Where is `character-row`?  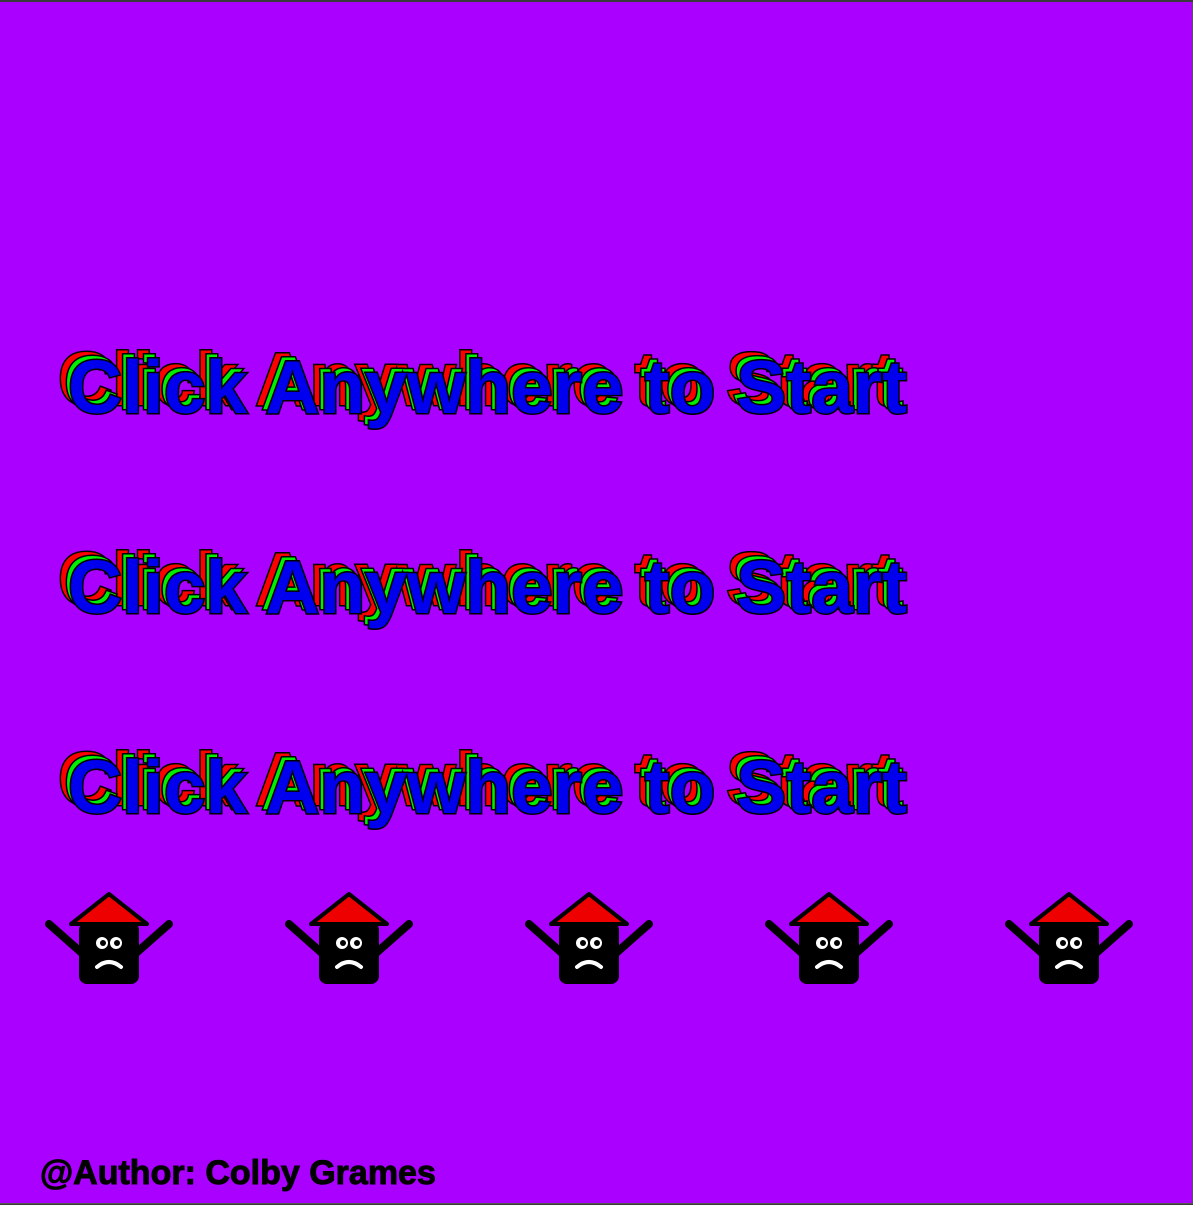
character-row is located at coordinates (596, 940).